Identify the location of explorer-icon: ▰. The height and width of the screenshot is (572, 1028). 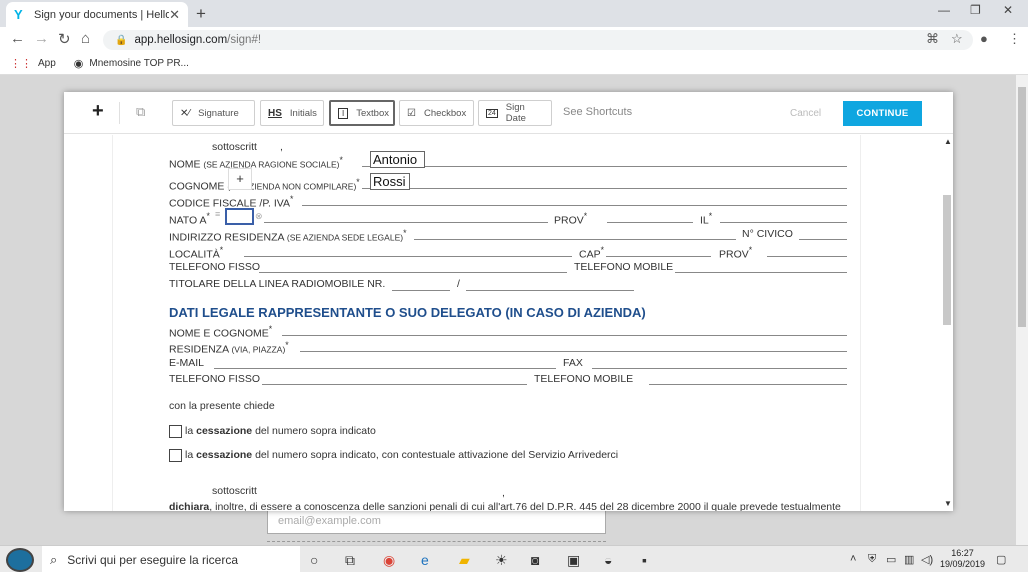
(464, 560).